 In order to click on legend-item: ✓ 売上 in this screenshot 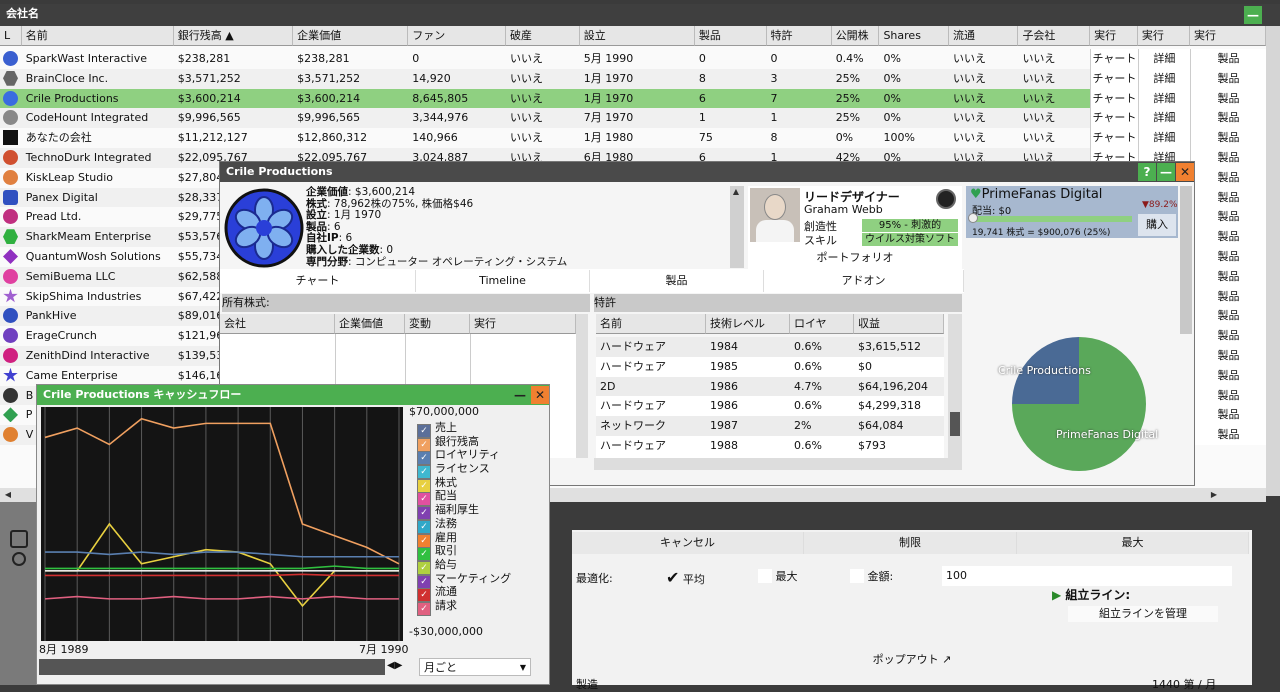, I will do `click(482, 429)`.